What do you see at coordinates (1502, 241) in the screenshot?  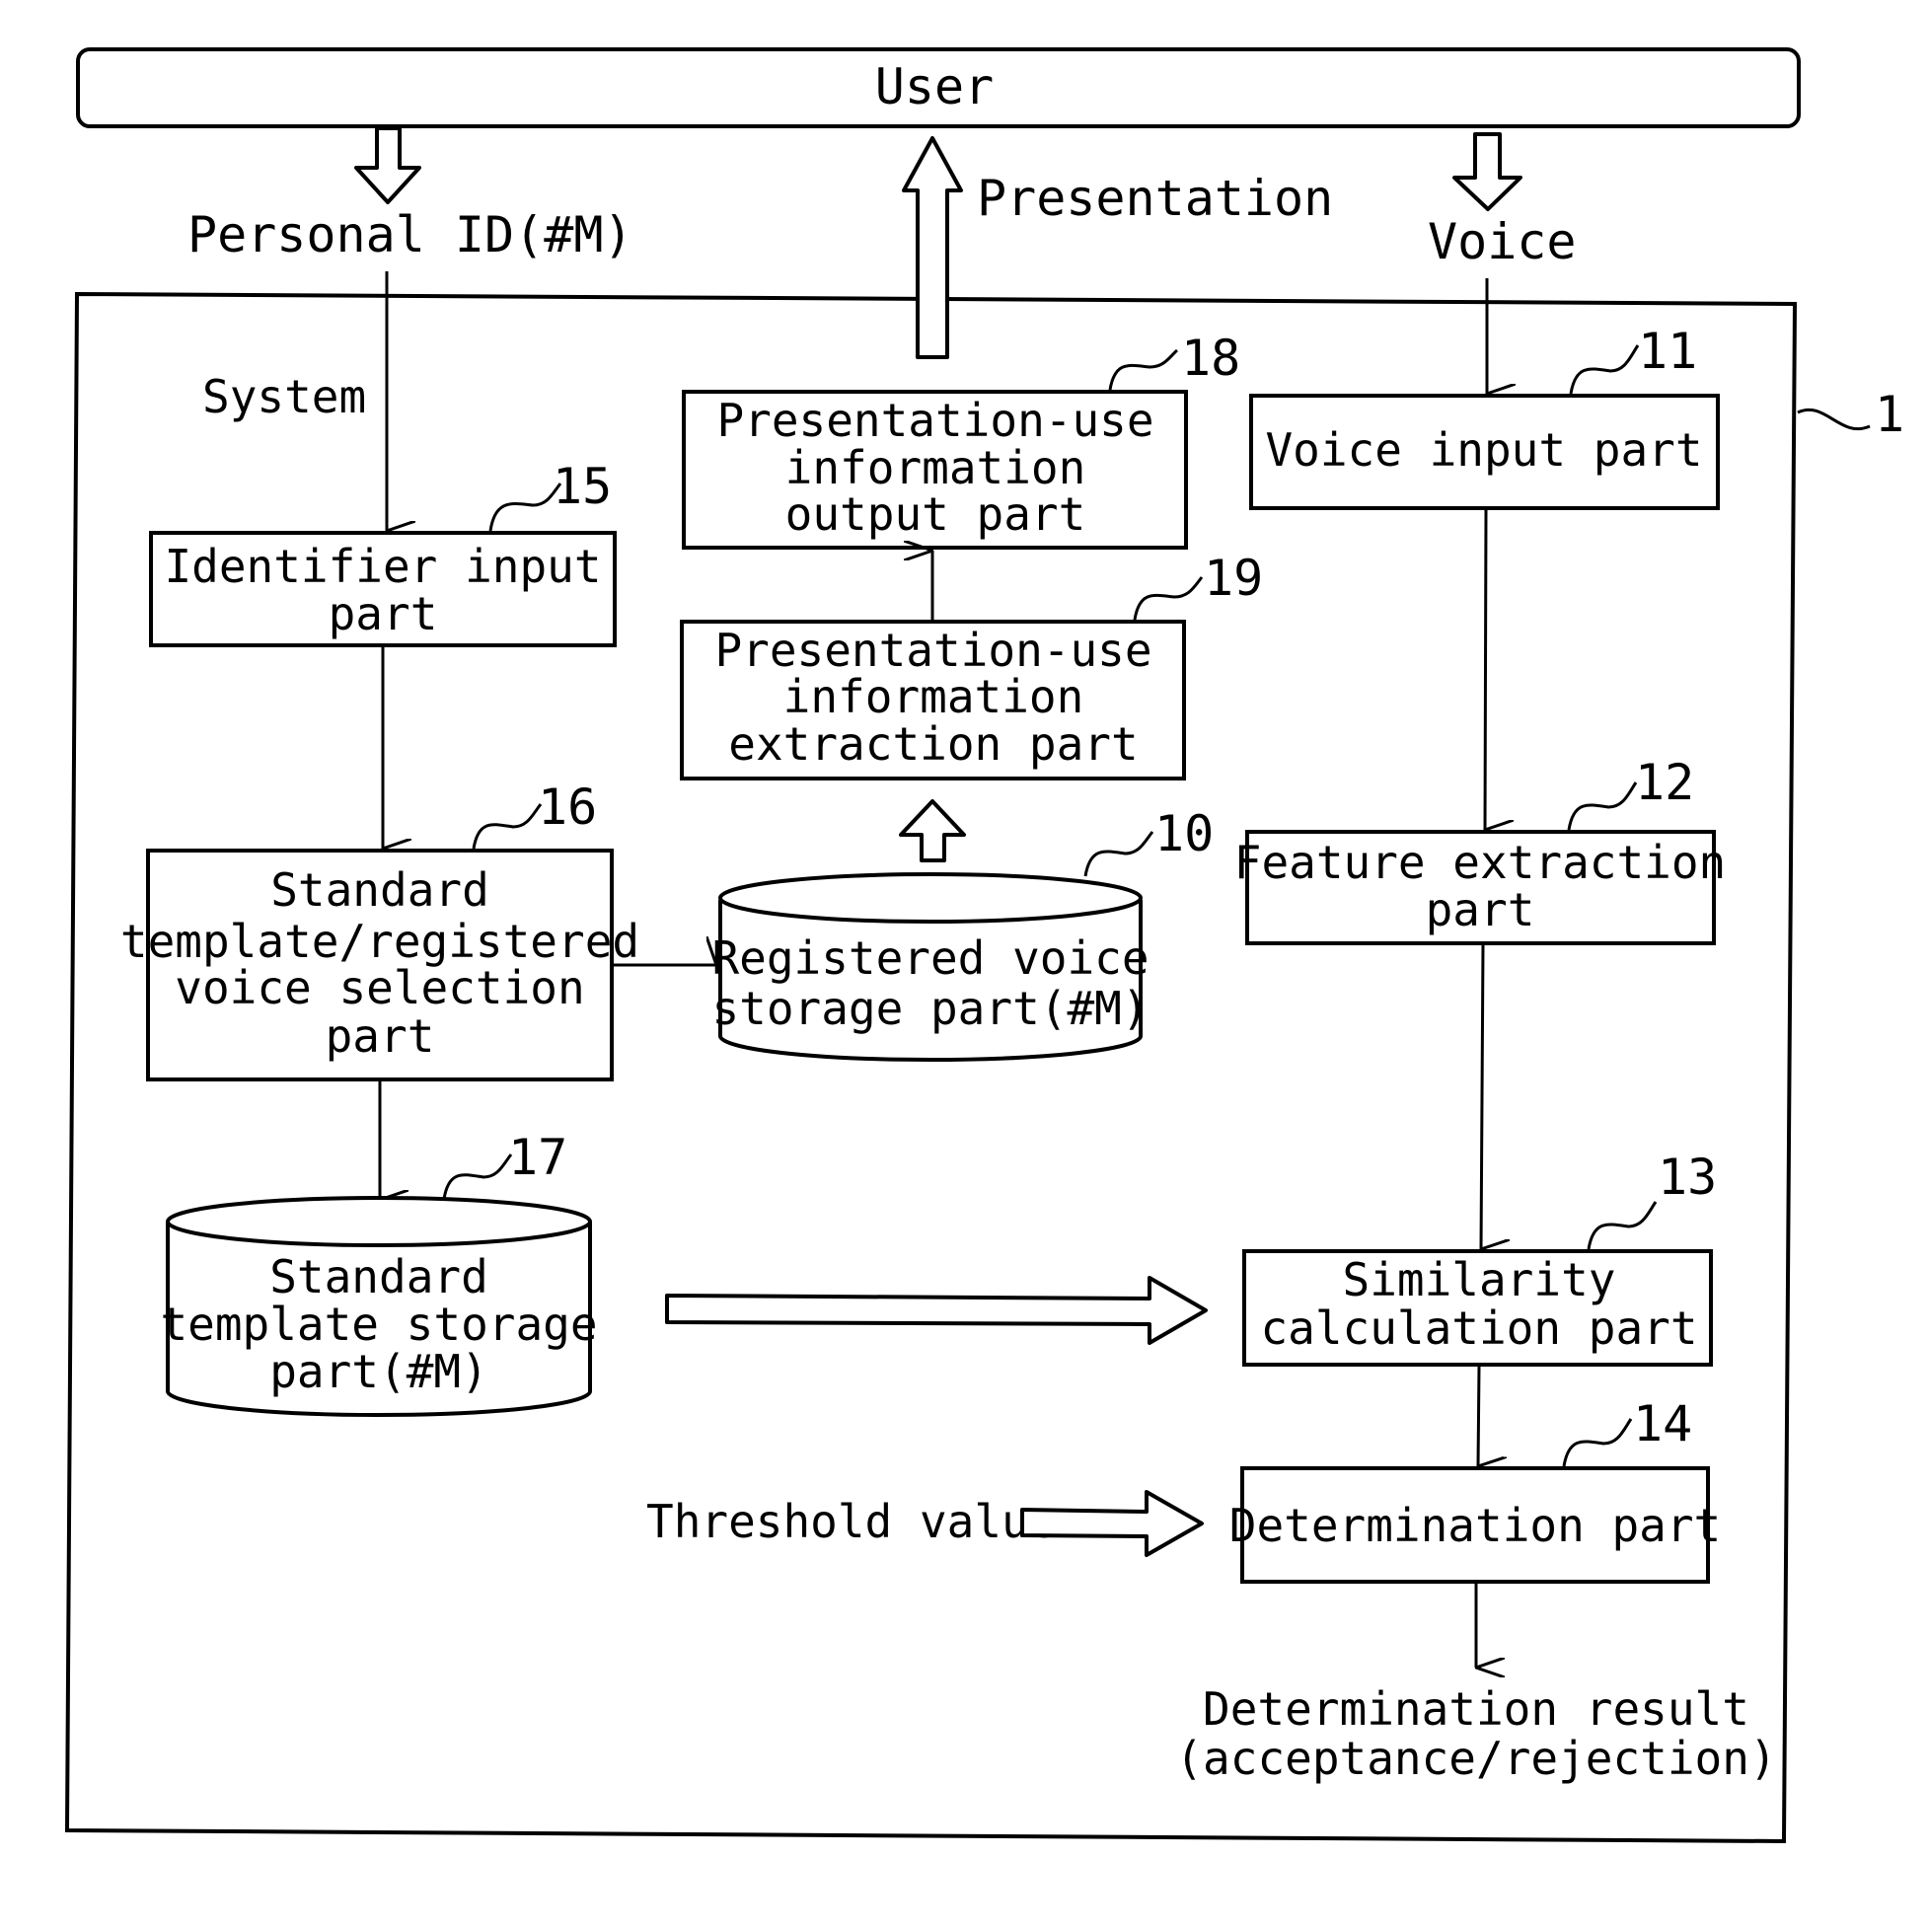 I see `voice-label: Voice` at bounding box center [1502, 241].